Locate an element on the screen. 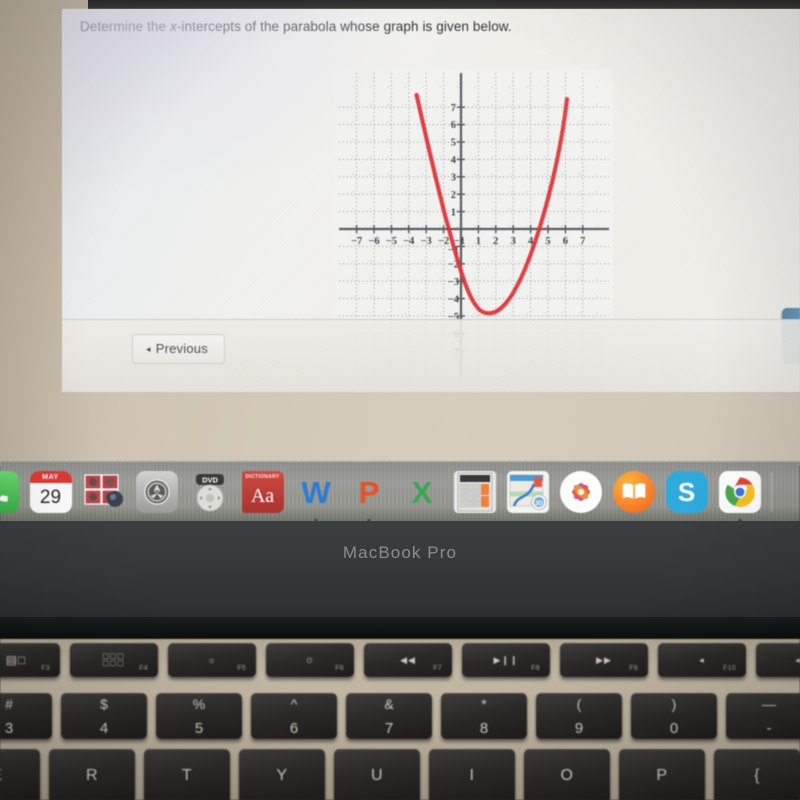 The width and height of the screenshot is (800, 800). dock-item-calendar: MAY 29 is located at coordinates (50, 492).